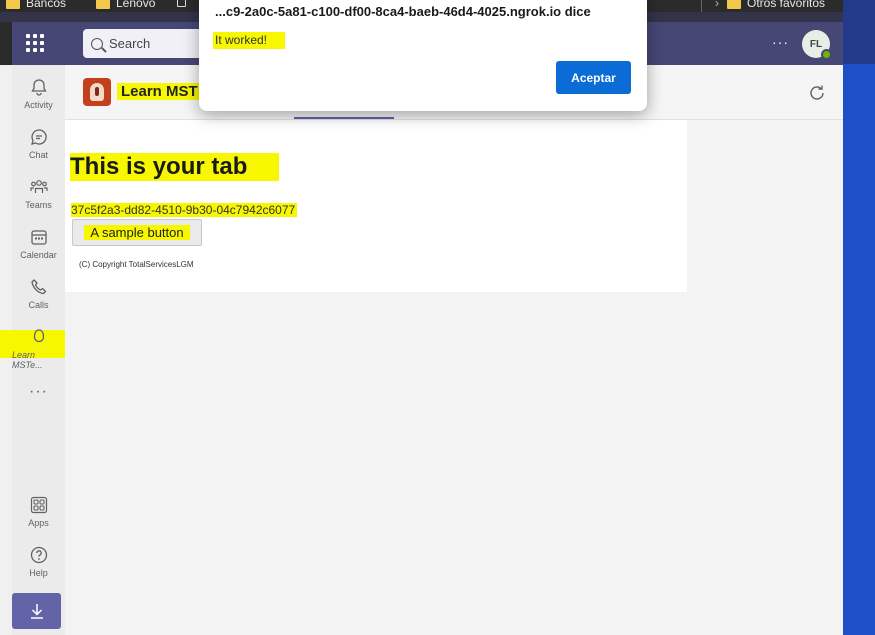 This screenshot has height=635, width=875. Describe the element at coordinates (38, 193) in the screenshot. I see `rail-item-teams: Teams` at that location.